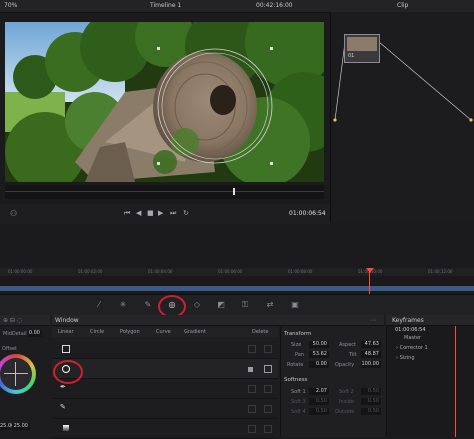 The width and height of the screenshot is (474, 439). What do you see at coordinates (295, 365) in the screenshot?
I see `rotate-label: Rotate` at bounding box center [295, 365].